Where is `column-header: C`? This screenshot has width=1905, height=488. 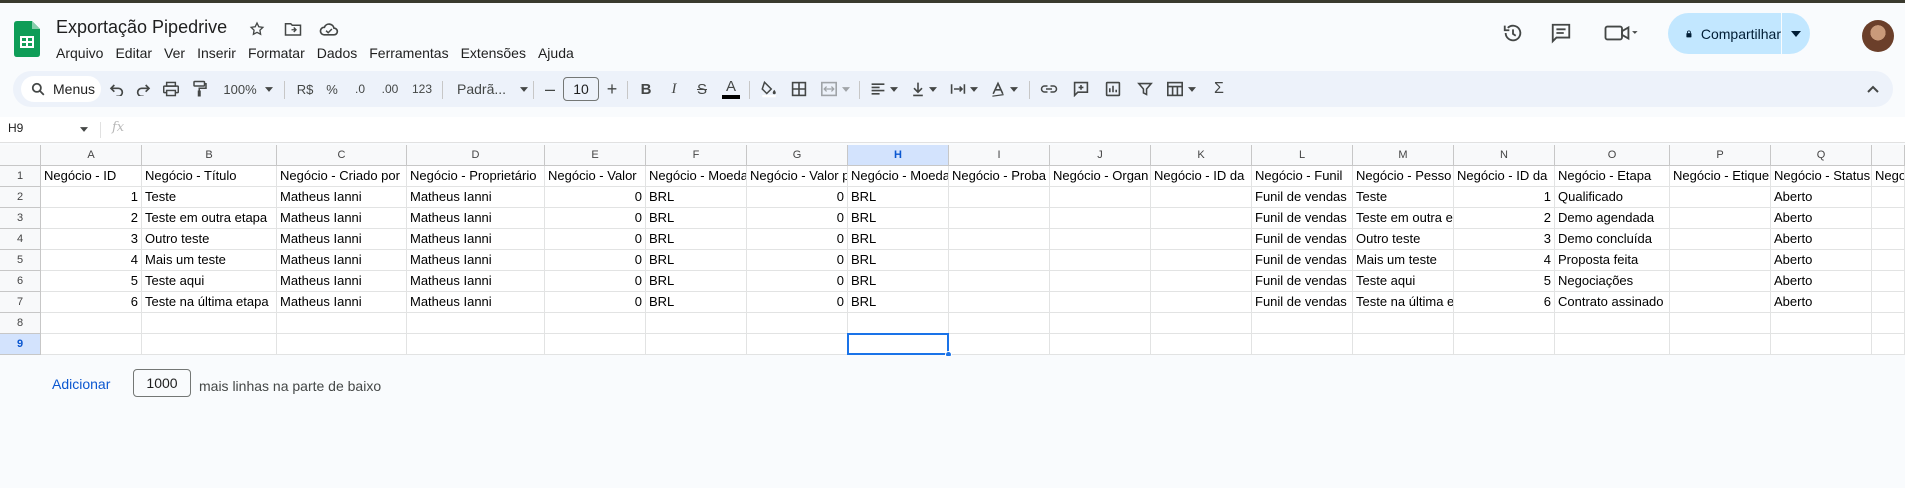 column-header: C is located at coordinates (342, 155).